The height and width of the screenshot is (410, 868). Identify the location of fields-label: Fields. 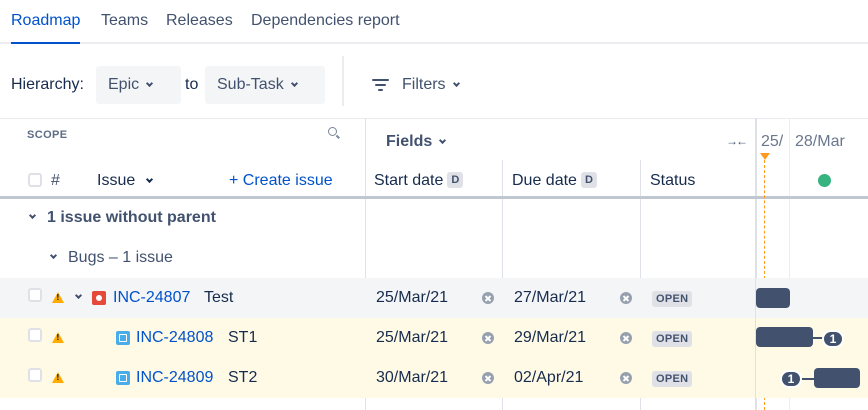
(409, 141).